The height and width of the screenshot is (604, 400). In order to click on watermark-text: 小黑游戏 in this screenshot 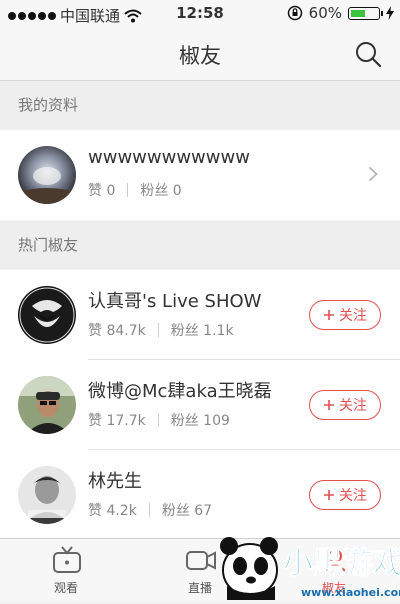, I will do `click(341, 563)`.